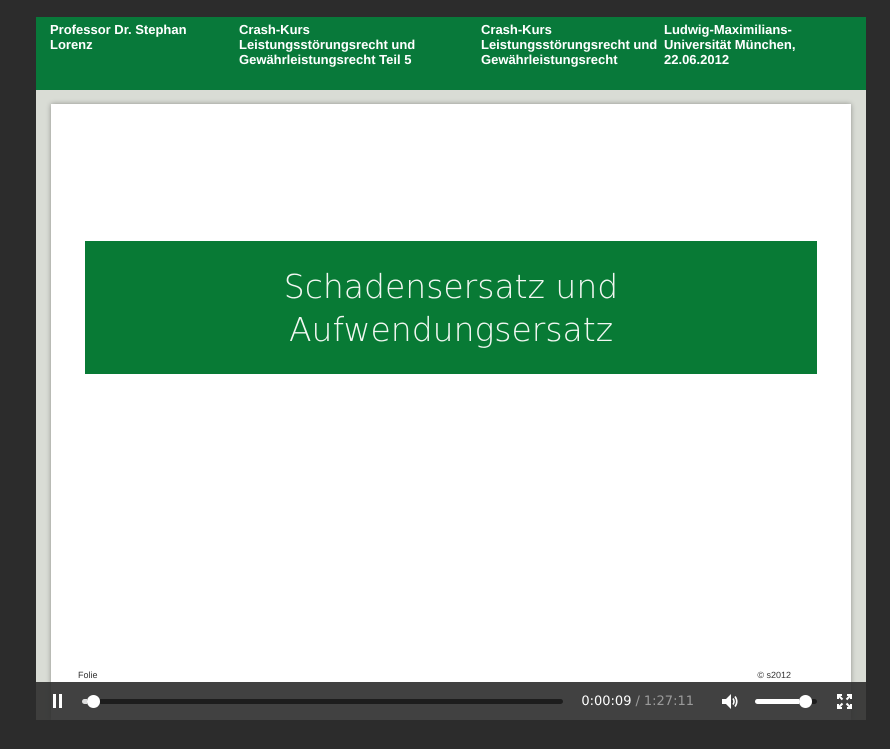 The height and width of the screenshot is (749, 890). Describe the element at coordinates (93, 701) in the screenshot. I see `progress-handle` at that location.